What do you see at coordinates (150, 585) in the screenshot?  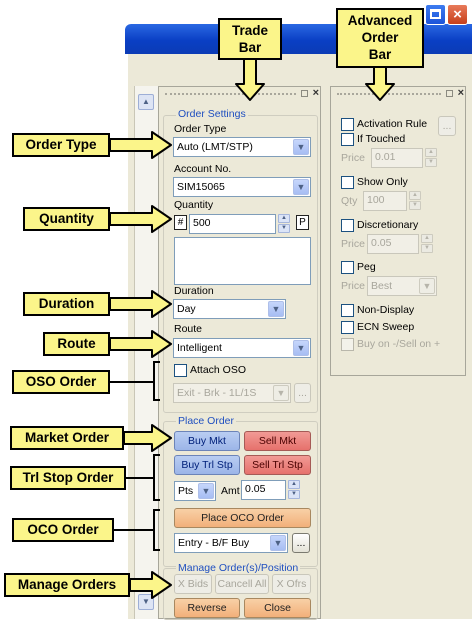 I see `arrow-manage-orders` at bounding box center [150, 585].